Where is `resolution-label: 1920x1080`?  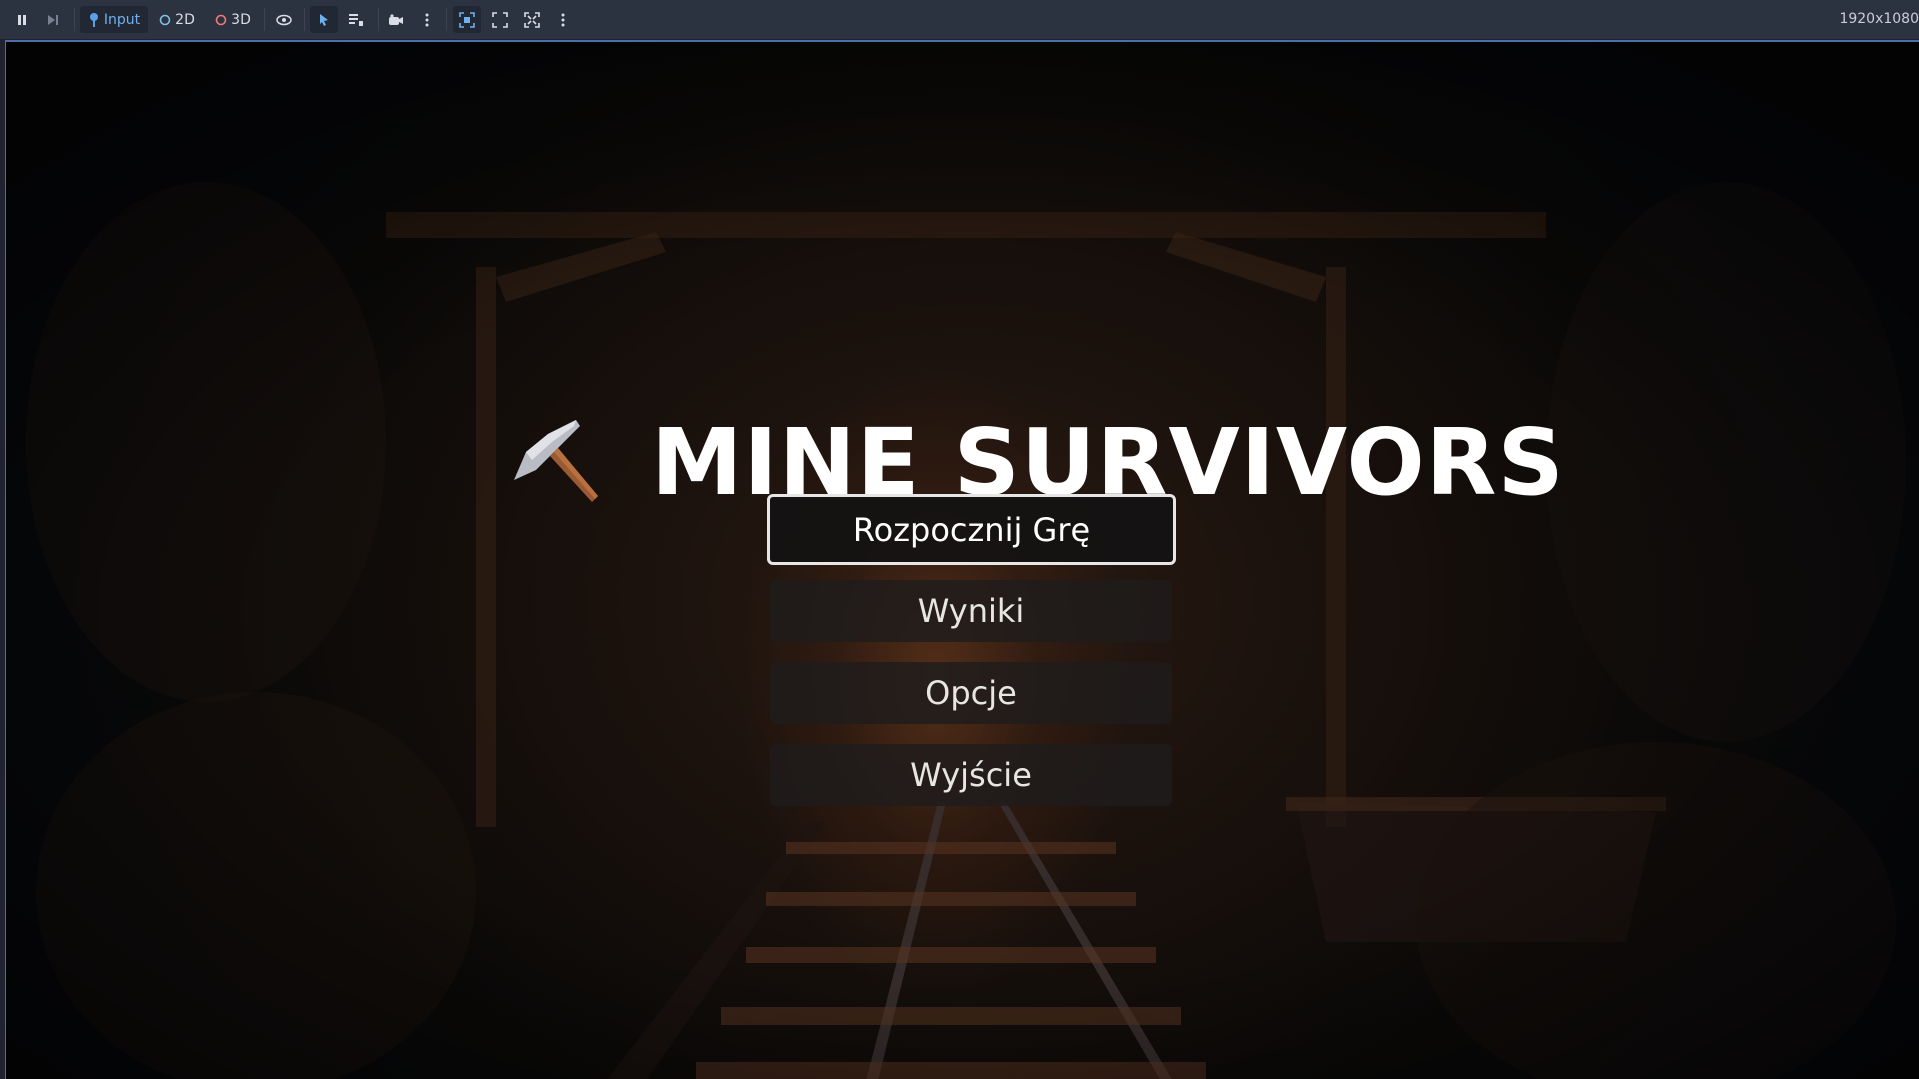
resolution-label: 1920x1080 is located at coordinates (1879, 19).